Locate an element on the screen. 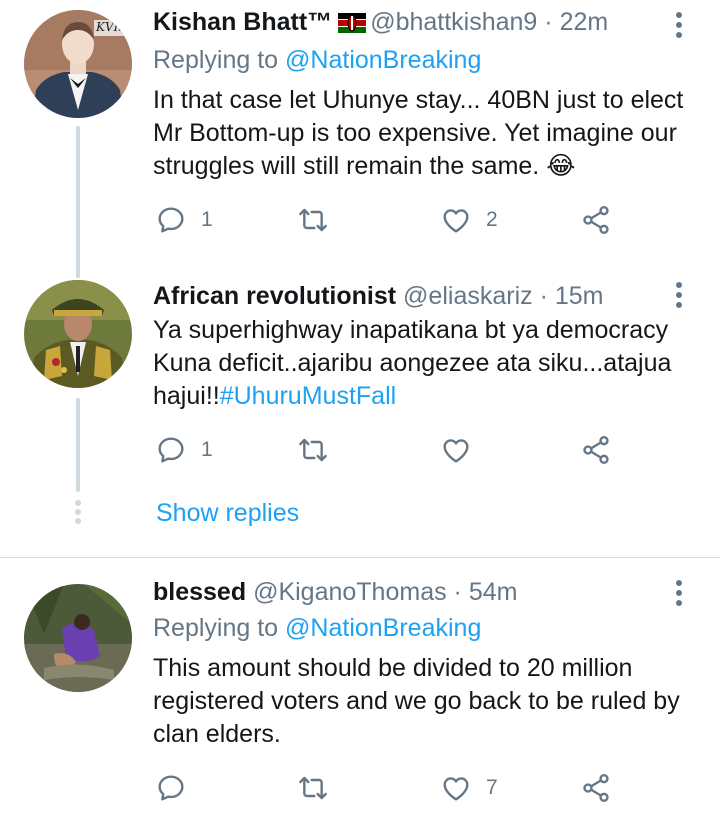 The width and height of the screenshot is (720, 823). tweet-text-line: clan elders. is located at coordinates (217, 734).